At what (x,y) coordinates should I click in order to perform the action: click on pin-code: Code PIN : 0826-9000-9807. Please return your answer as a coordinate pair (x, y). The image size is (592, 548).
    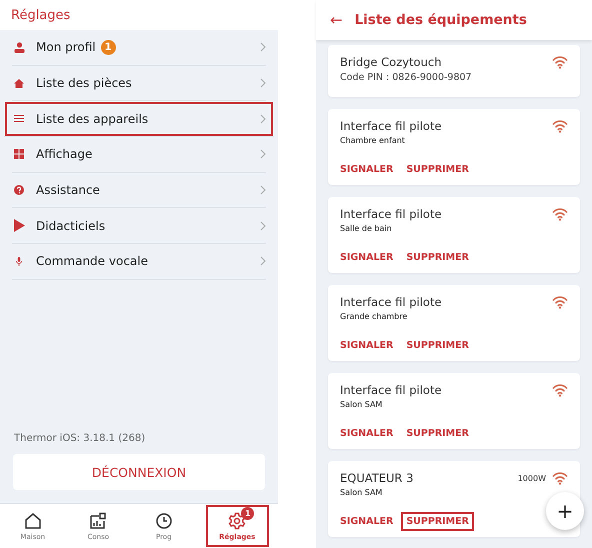
    Looking at the image, I should click on (406, 77).